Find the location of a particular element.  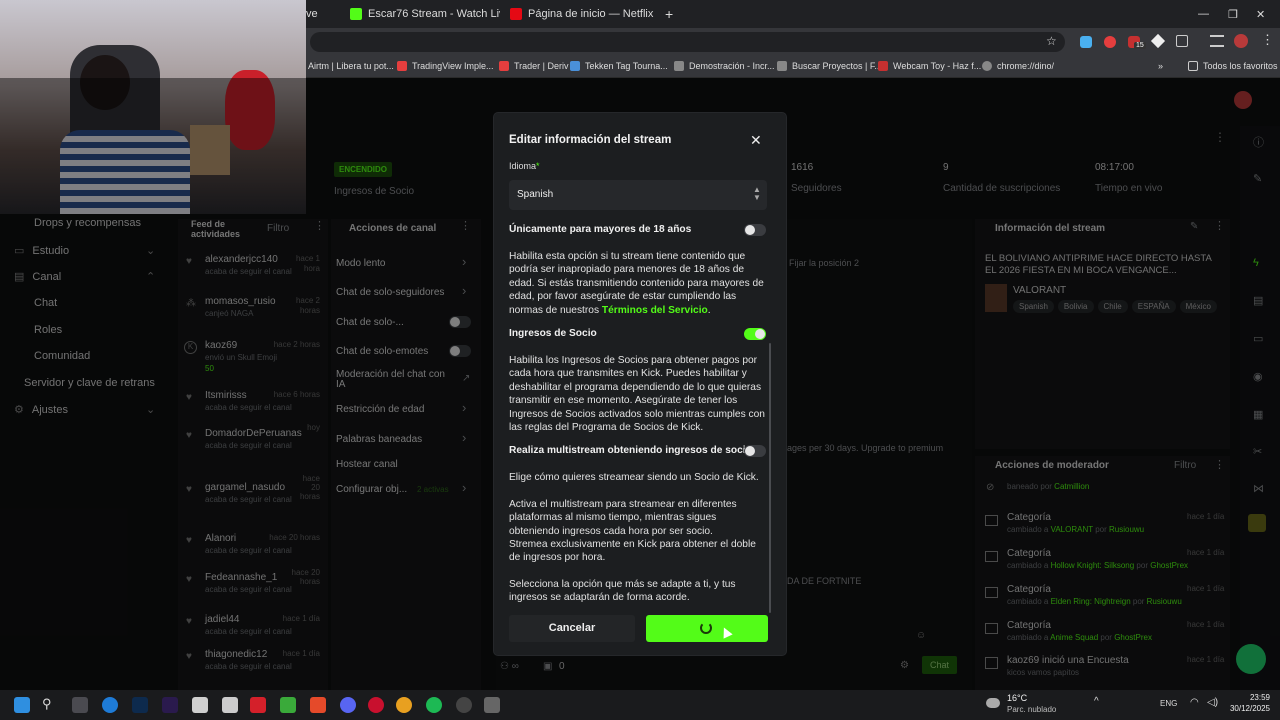

bookmark-deriv: Trader | Deriv is located at coordinates (534, 66).